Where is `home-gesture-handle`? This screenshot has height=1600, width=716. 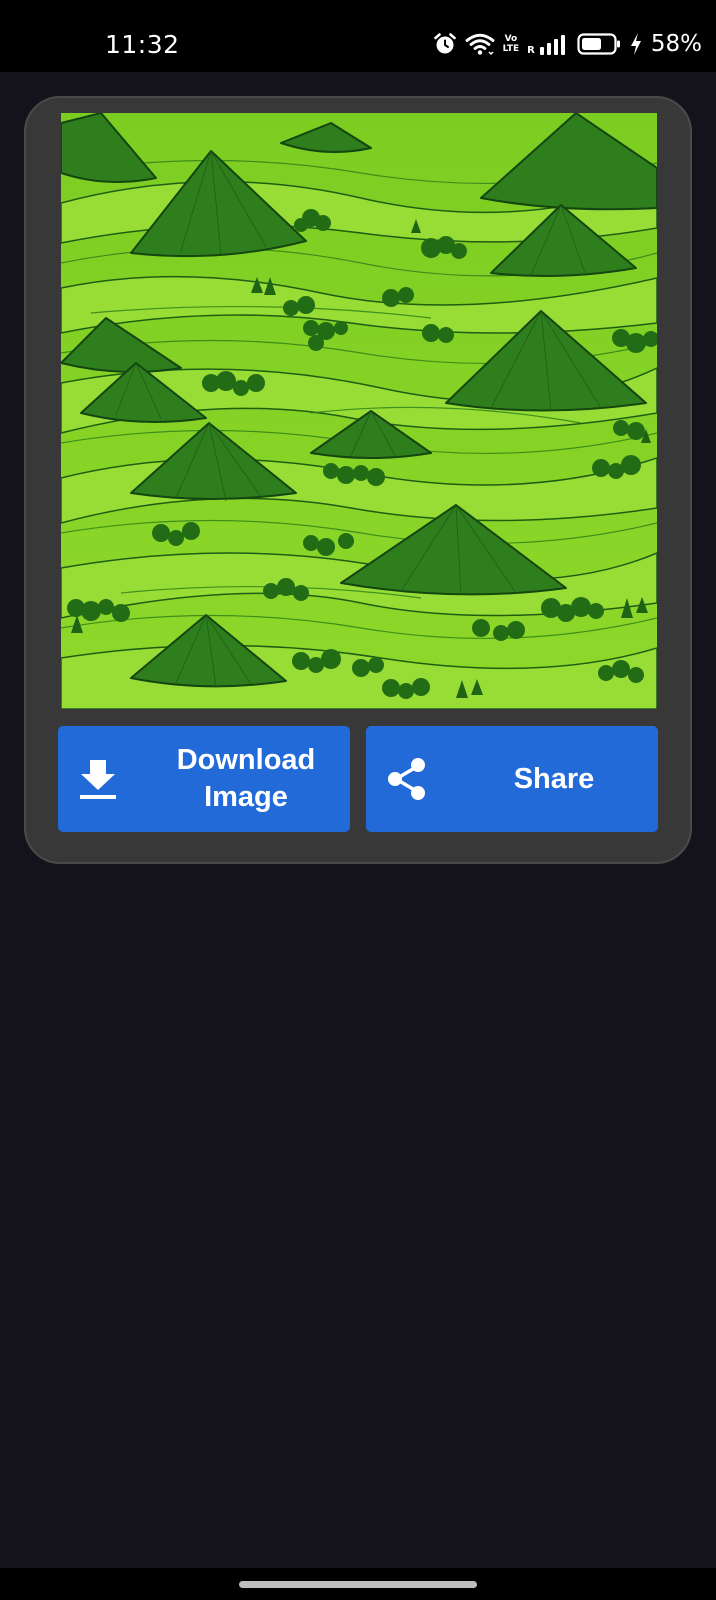
home-gesture-handle is located at coordinates (358, 1584).